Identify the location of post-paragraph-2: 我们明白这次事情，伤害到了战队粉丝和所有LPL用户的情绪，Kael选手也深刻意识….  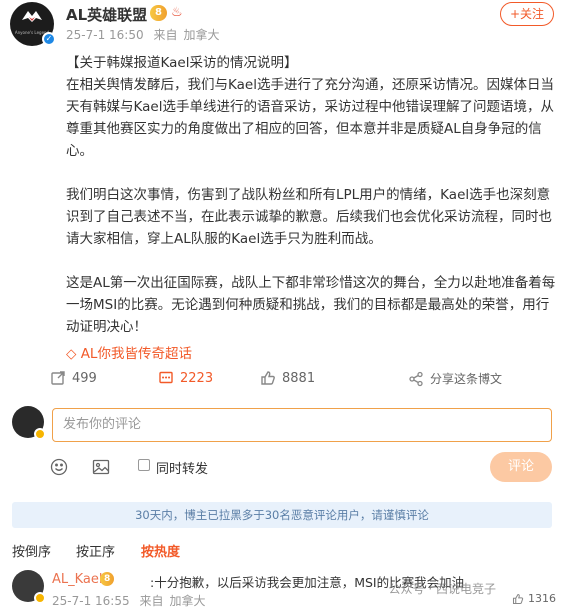
(309, 217).